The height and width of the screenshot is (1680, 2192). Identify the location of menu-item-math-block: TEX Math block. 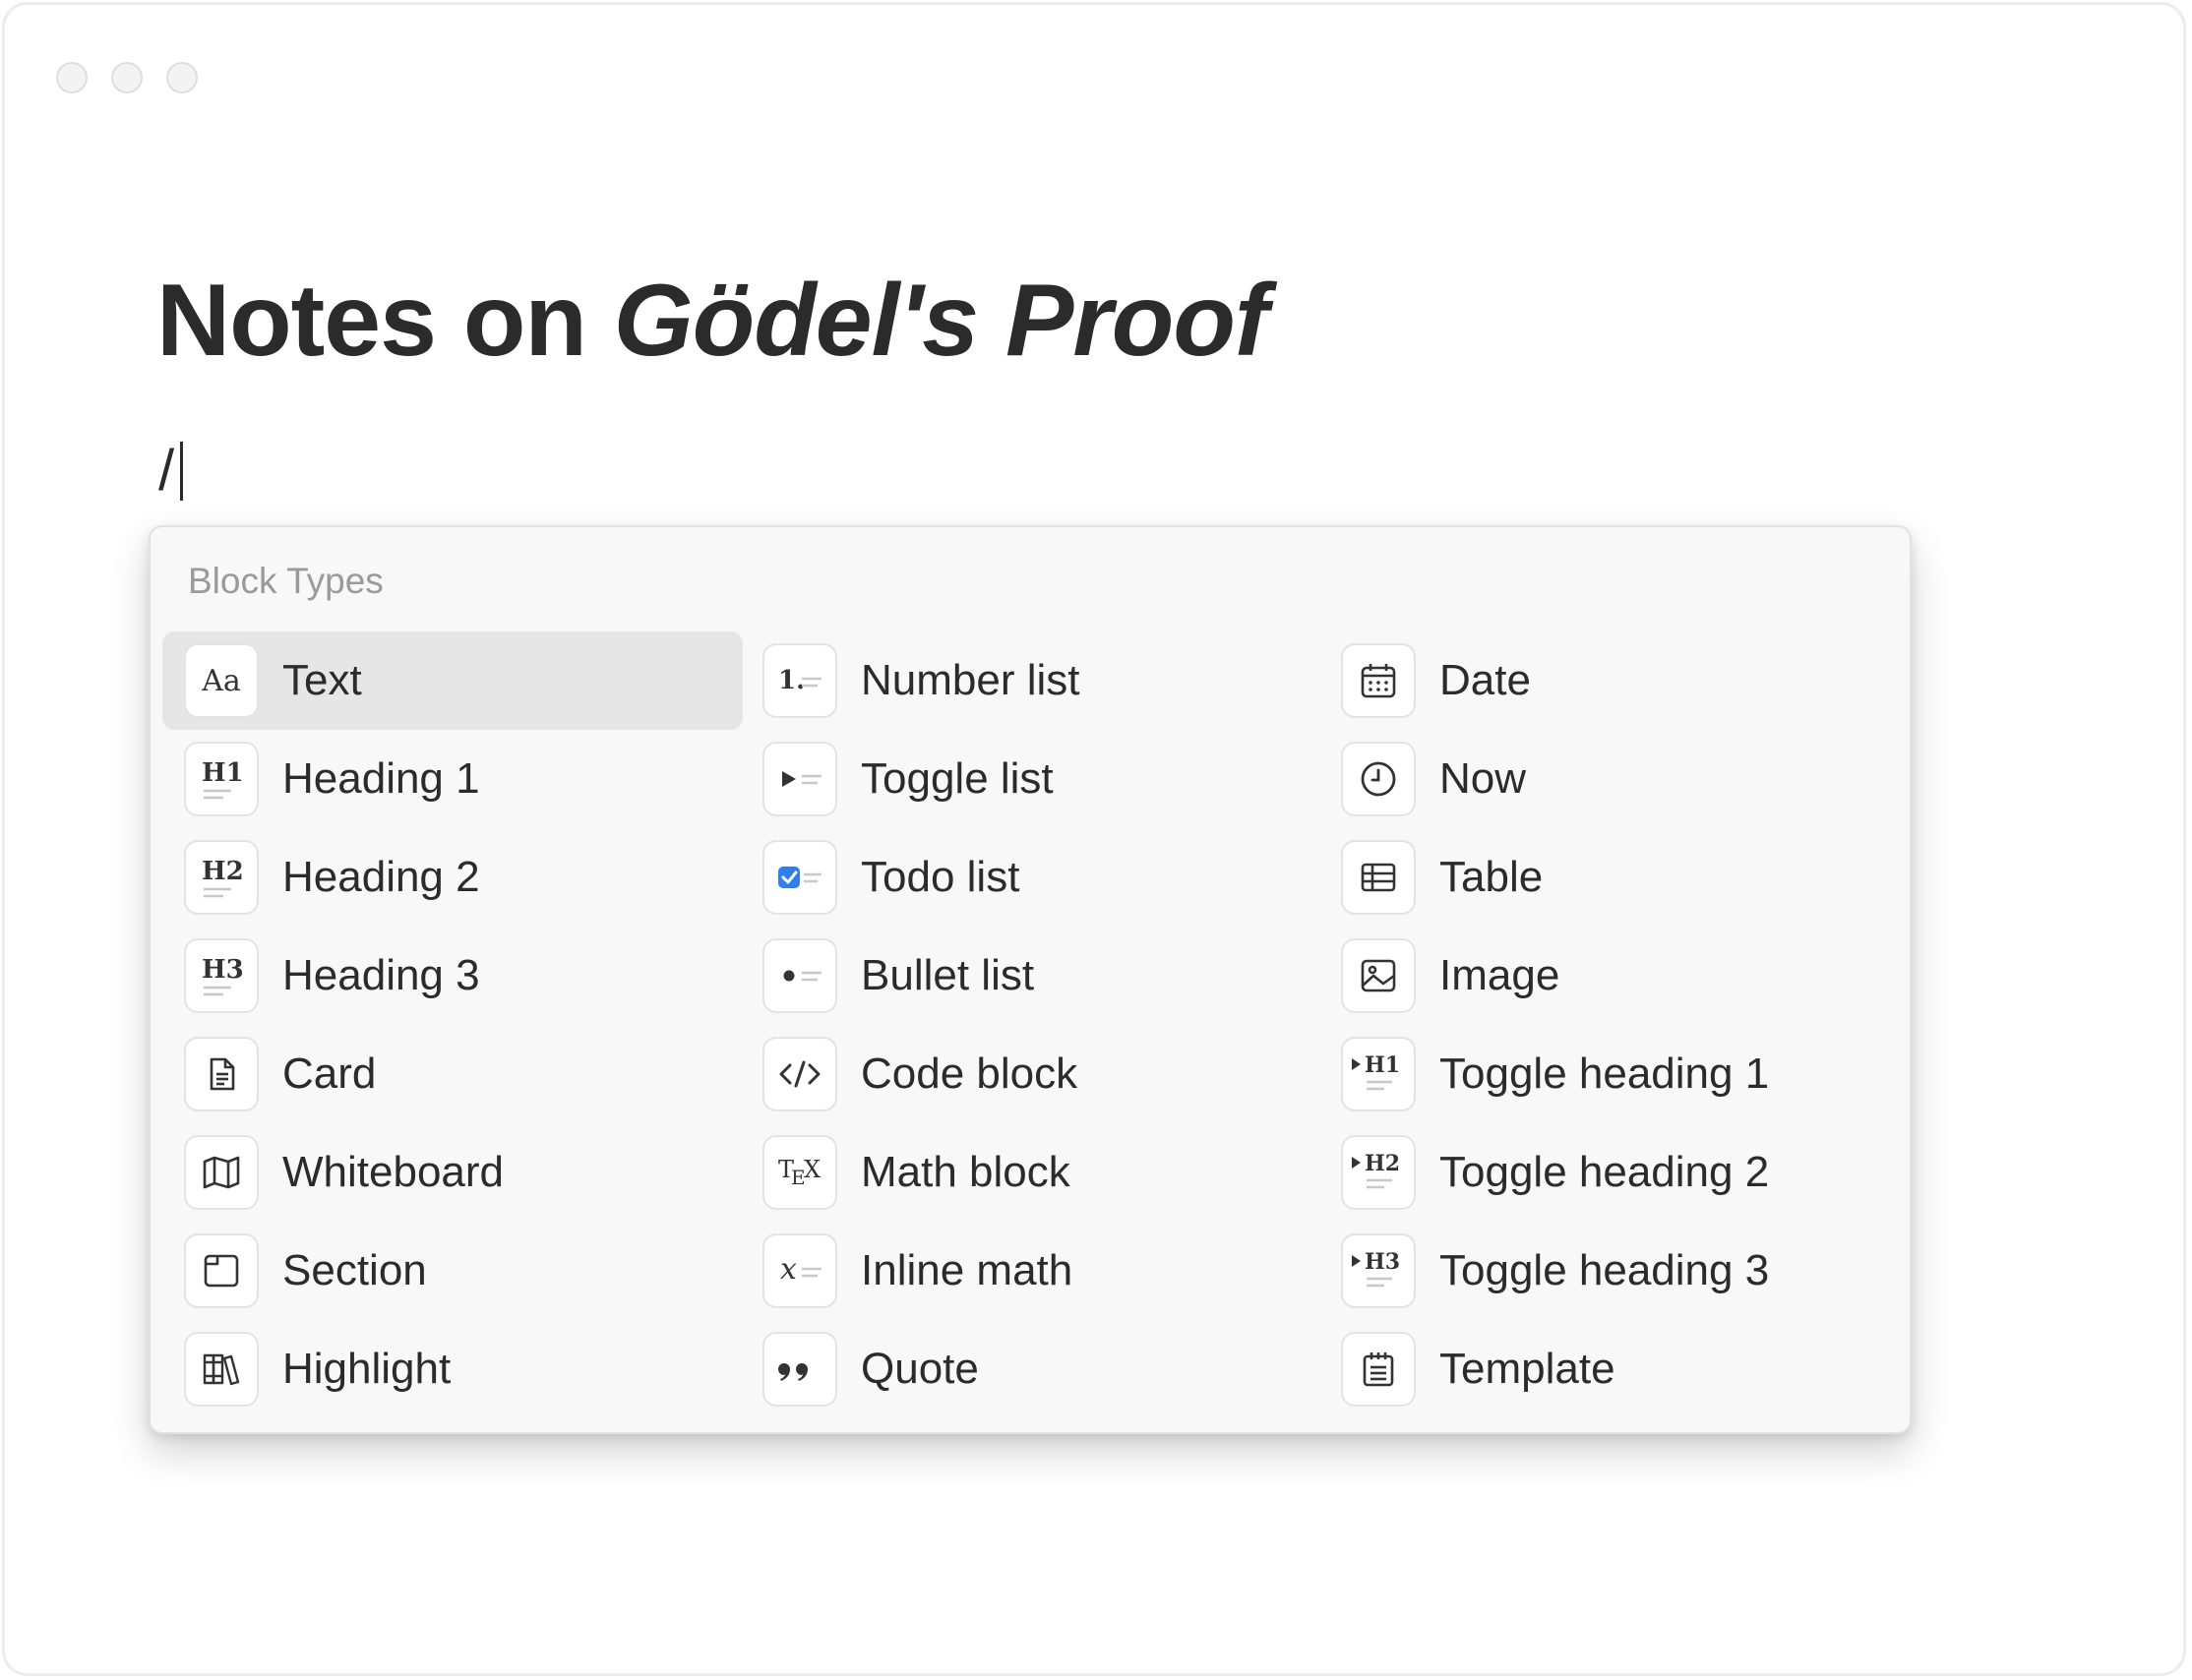
(1031, 1172).